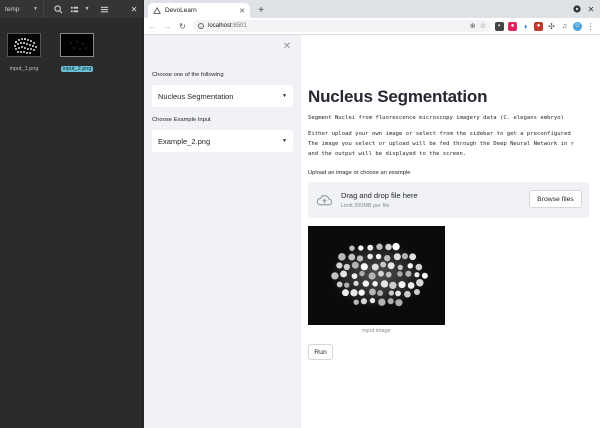  I want to click on reload-button: ↻, so click(182, 26).